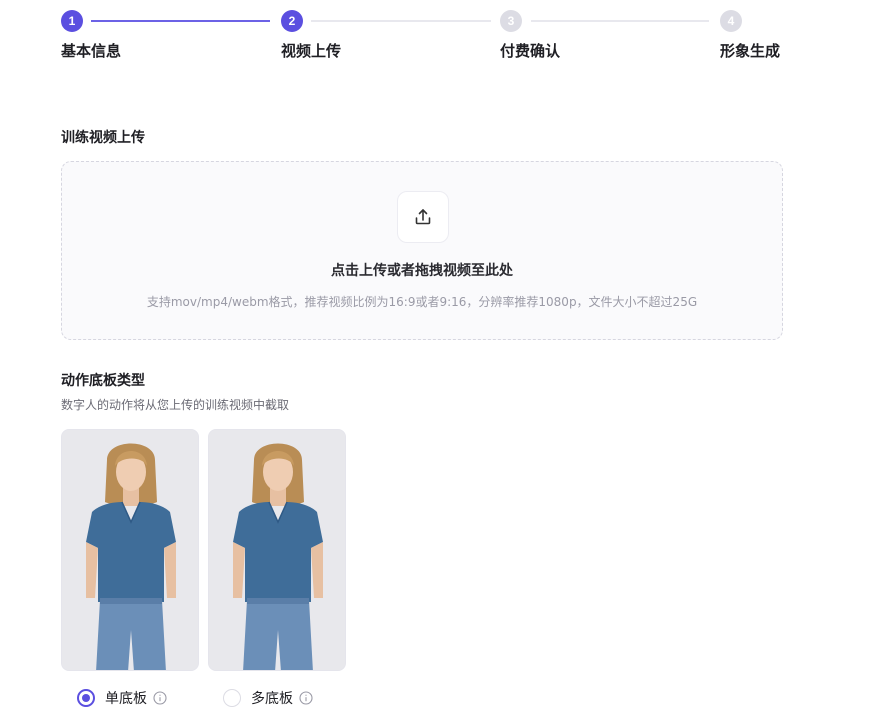  Describe the element at coordinates (422, 271) in the screenshot. I see `upload-drop-title: 点击上传或者拖拽视频至此处` at that location.